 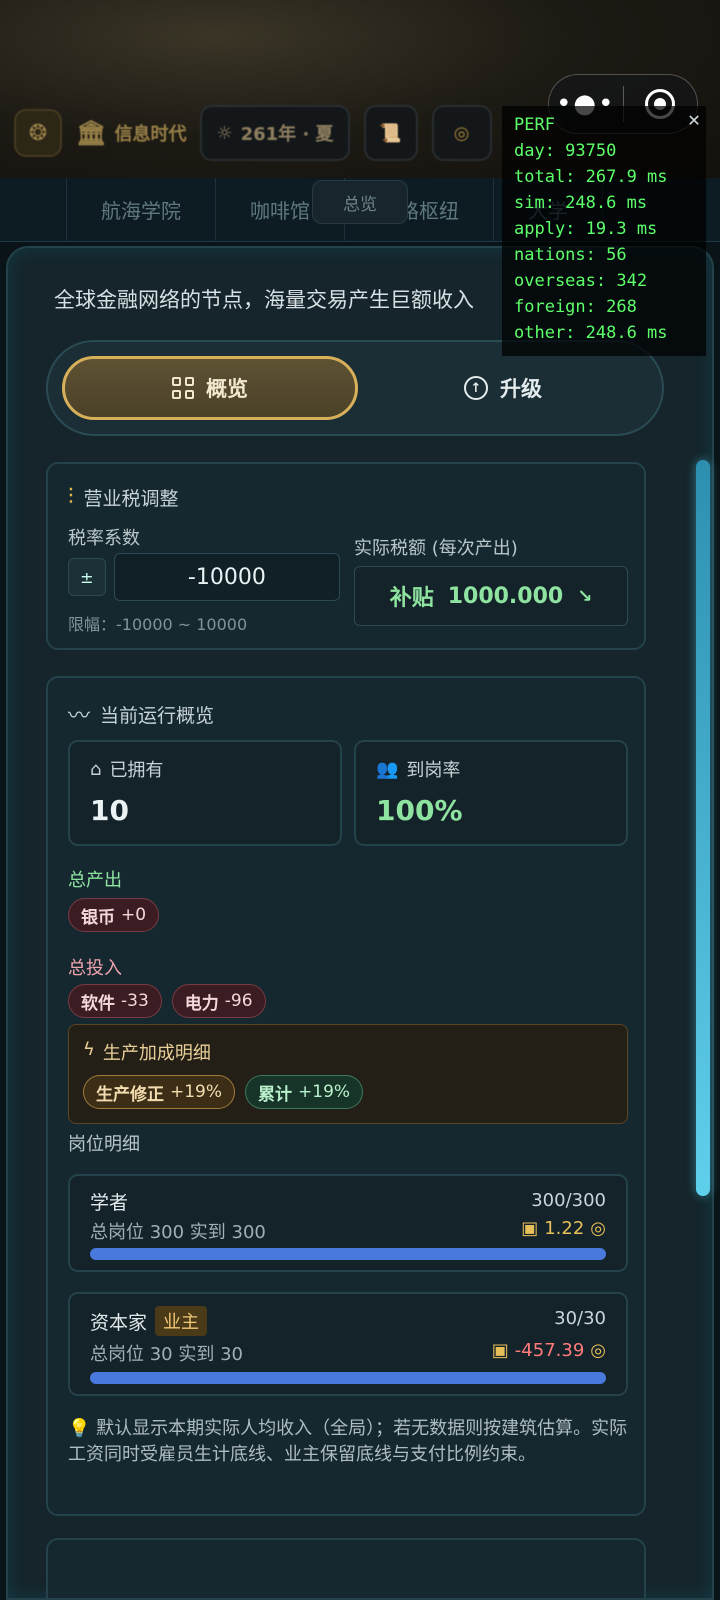 I want to click on job-detail: 总岗位 300 实到 300, so click(x=178, y=1232).